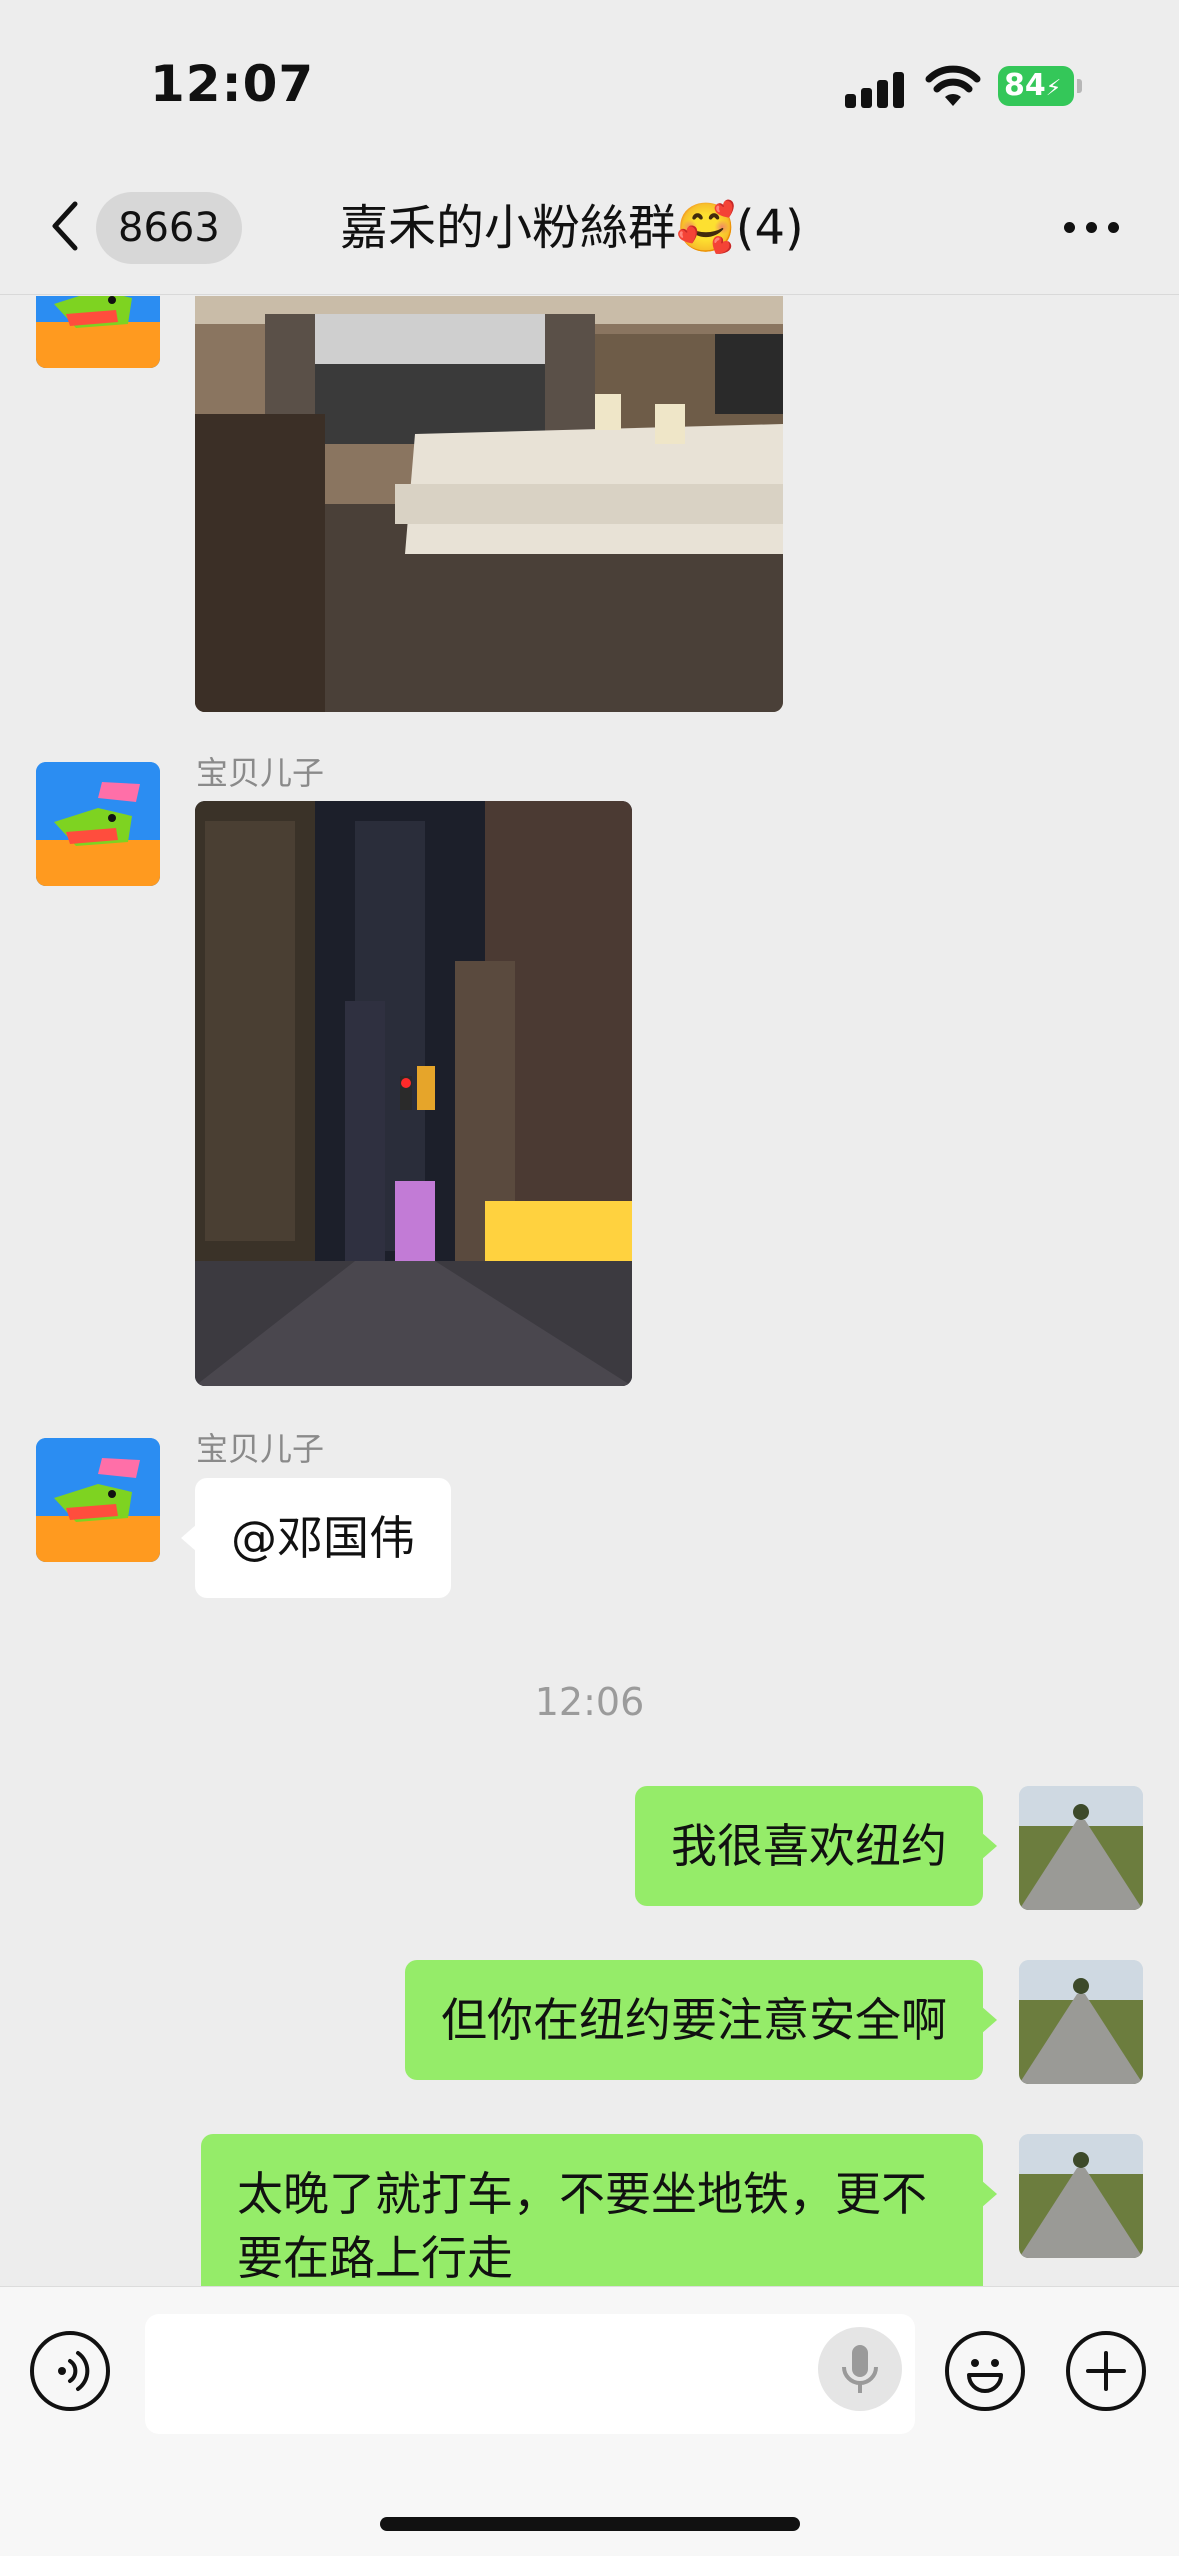 The height and width of the screenshot is (2556, 1179). What do you see at coordinates (816, 1846) in the screenshot?
I see `outgoing-message-bubble: 我很喜欢纽约` at bounding box center [816, 1846].